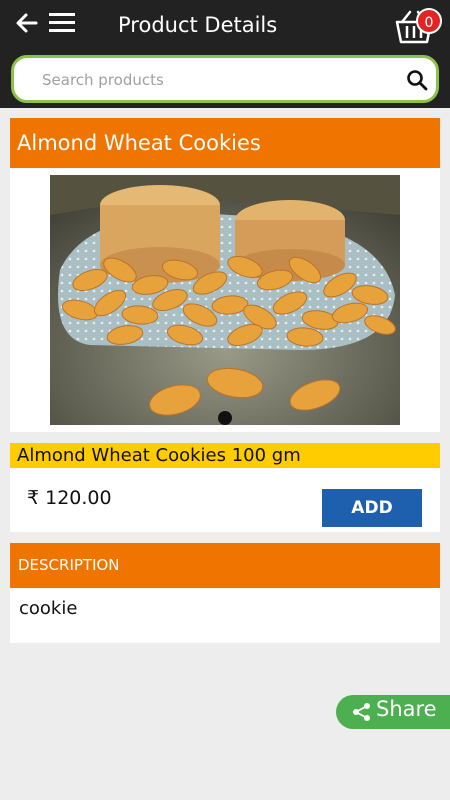  Describe the element at coordinates (225, 615) in the screenshot. I see `description-card: cookie` at that location.